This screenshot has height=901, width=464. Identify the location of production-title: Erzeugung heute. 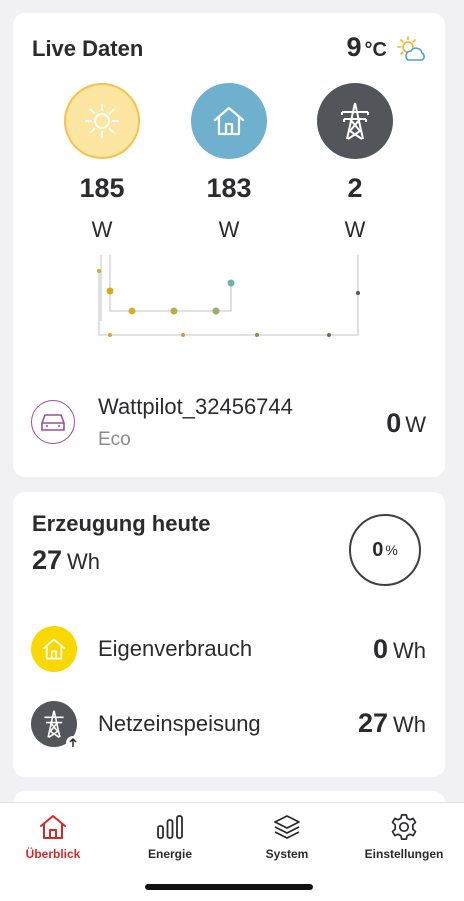
(121, 523).